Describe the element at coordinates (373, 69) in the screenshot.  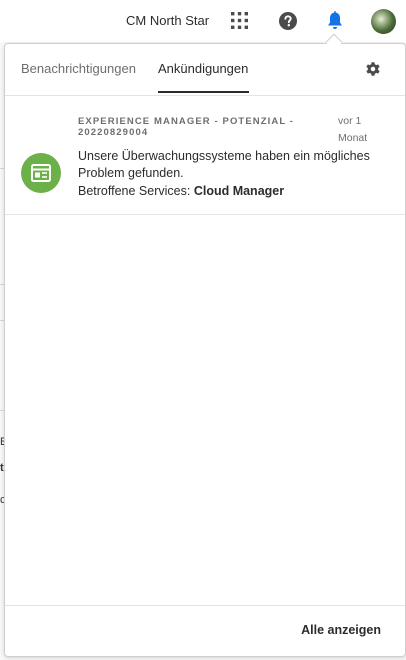
I see `gear-icon` at that location.